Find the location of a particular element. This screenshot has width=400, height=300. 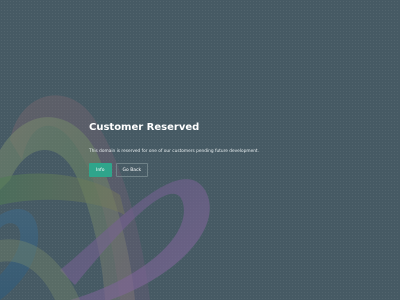

action-buttons: Info Go Back is located at coordinates (239, 170).